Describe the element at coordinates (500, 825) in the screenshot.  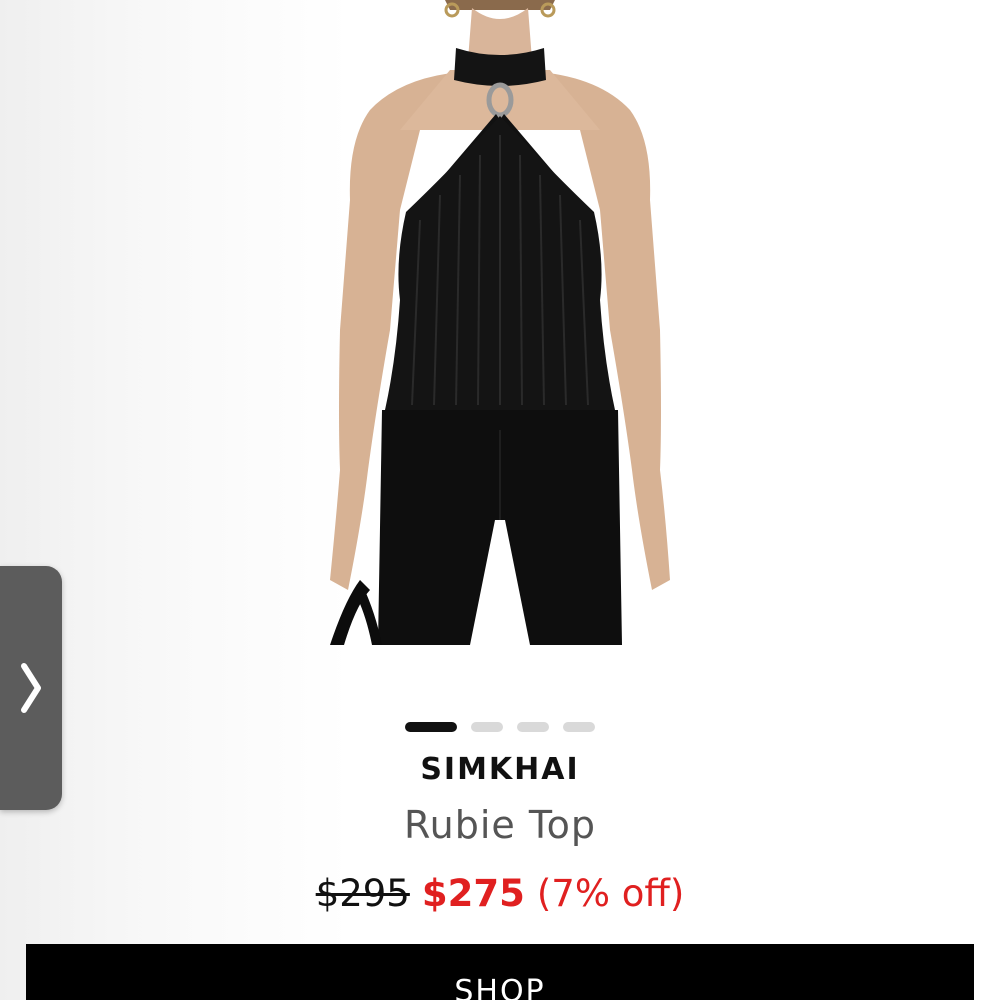
I see `product-title: Rubie Top` at that location.